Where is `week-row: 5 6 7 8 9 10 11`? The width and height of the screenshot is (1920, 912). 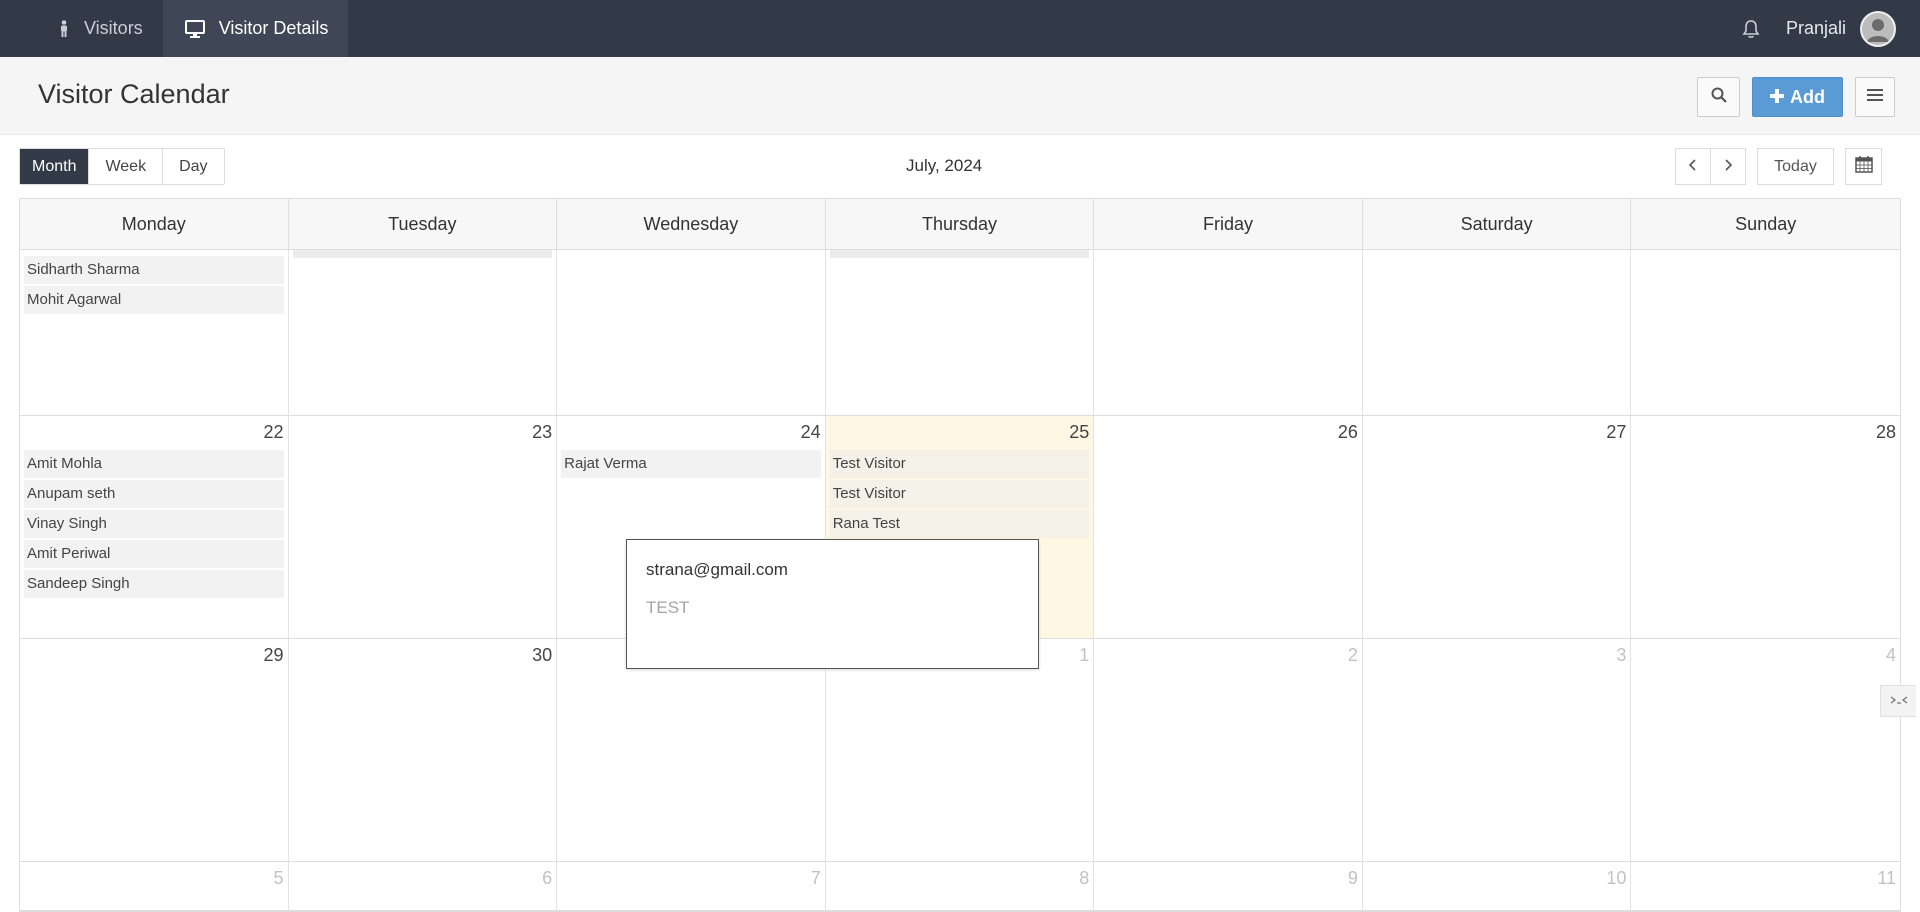
week-row: 5 6 7 8 9 10 11 is located at coordinates (960, 886).